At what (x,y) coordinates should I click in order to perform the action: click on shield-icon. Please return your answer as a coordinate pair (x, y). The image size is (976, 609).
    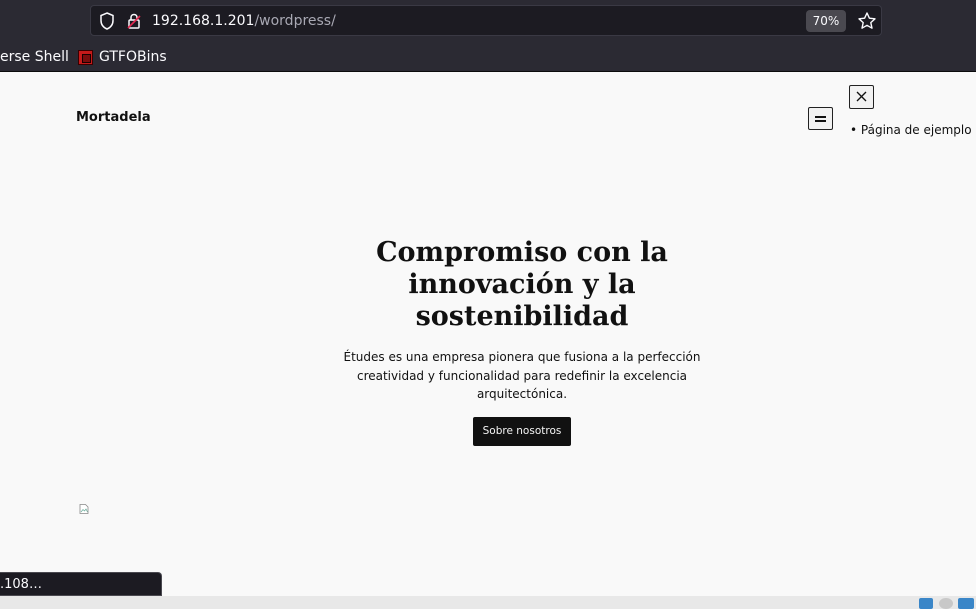
    Looking at the image, I should click on (107, 21).